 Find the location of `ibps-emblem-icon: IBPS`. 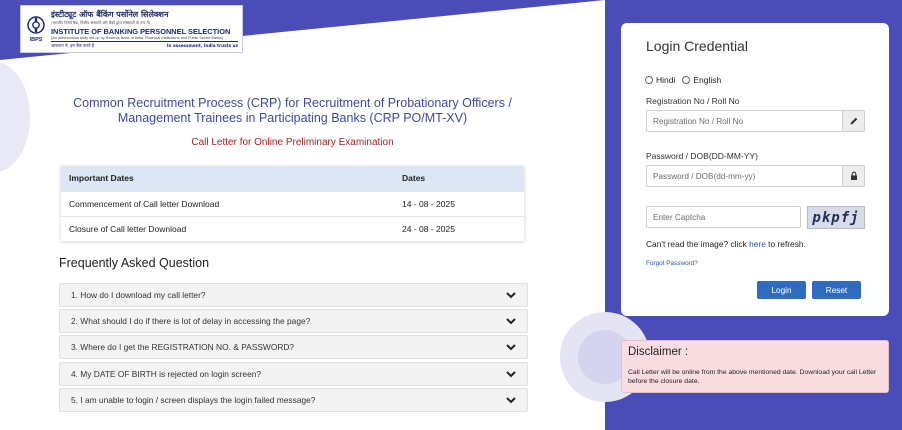

ibps-emblem-icon: IBPS is located at coordinates (36, 29).